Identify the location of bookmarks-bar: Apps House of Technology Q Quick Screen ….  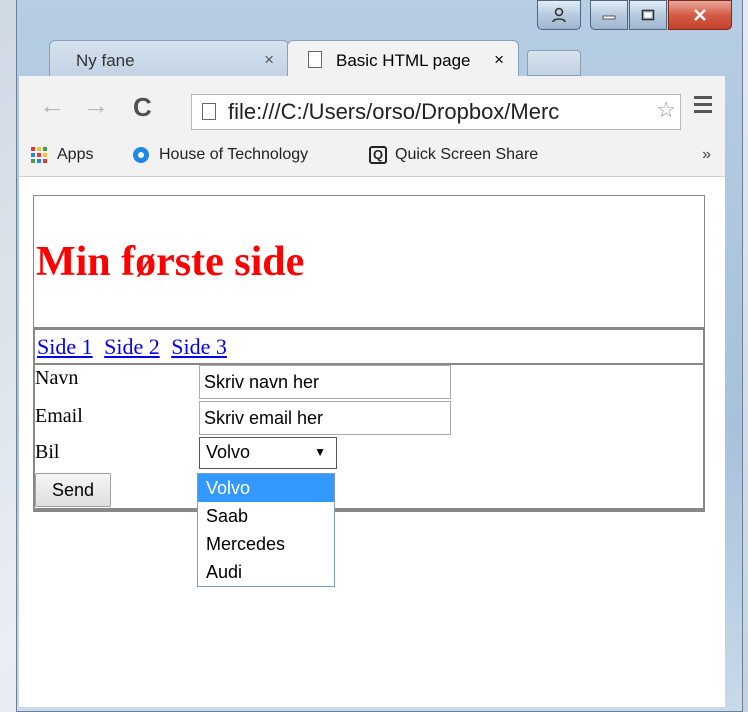
(372, 156).